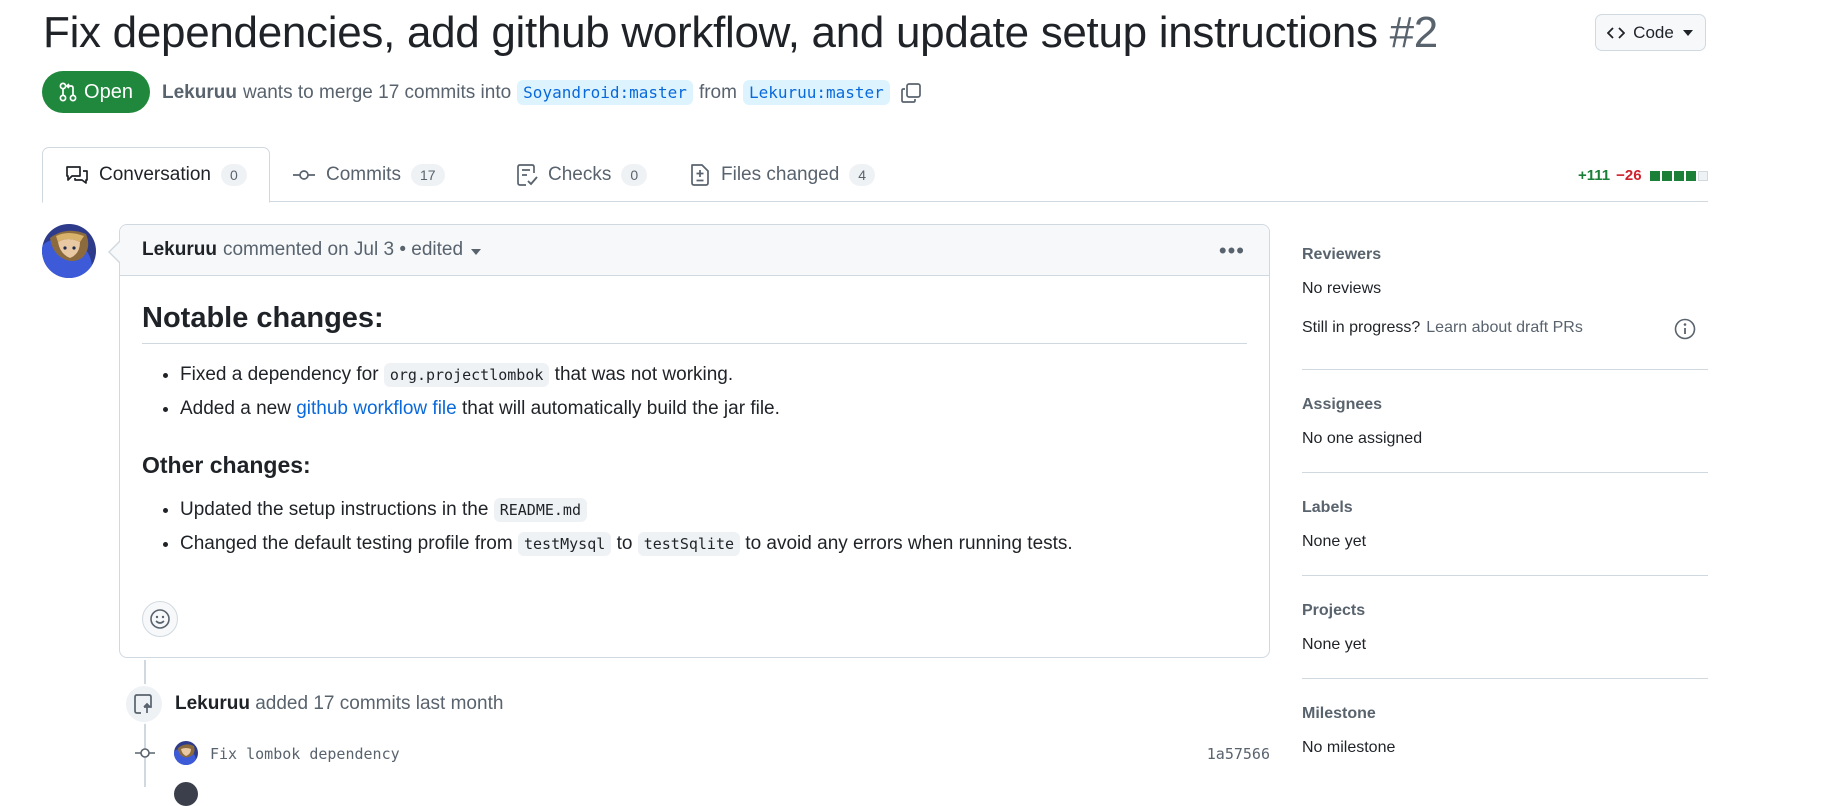 This screenshot has width=1834, height=806. Describe the element at coordinates (717, 92) in the screenshot. I see `from-text: from` at that location.